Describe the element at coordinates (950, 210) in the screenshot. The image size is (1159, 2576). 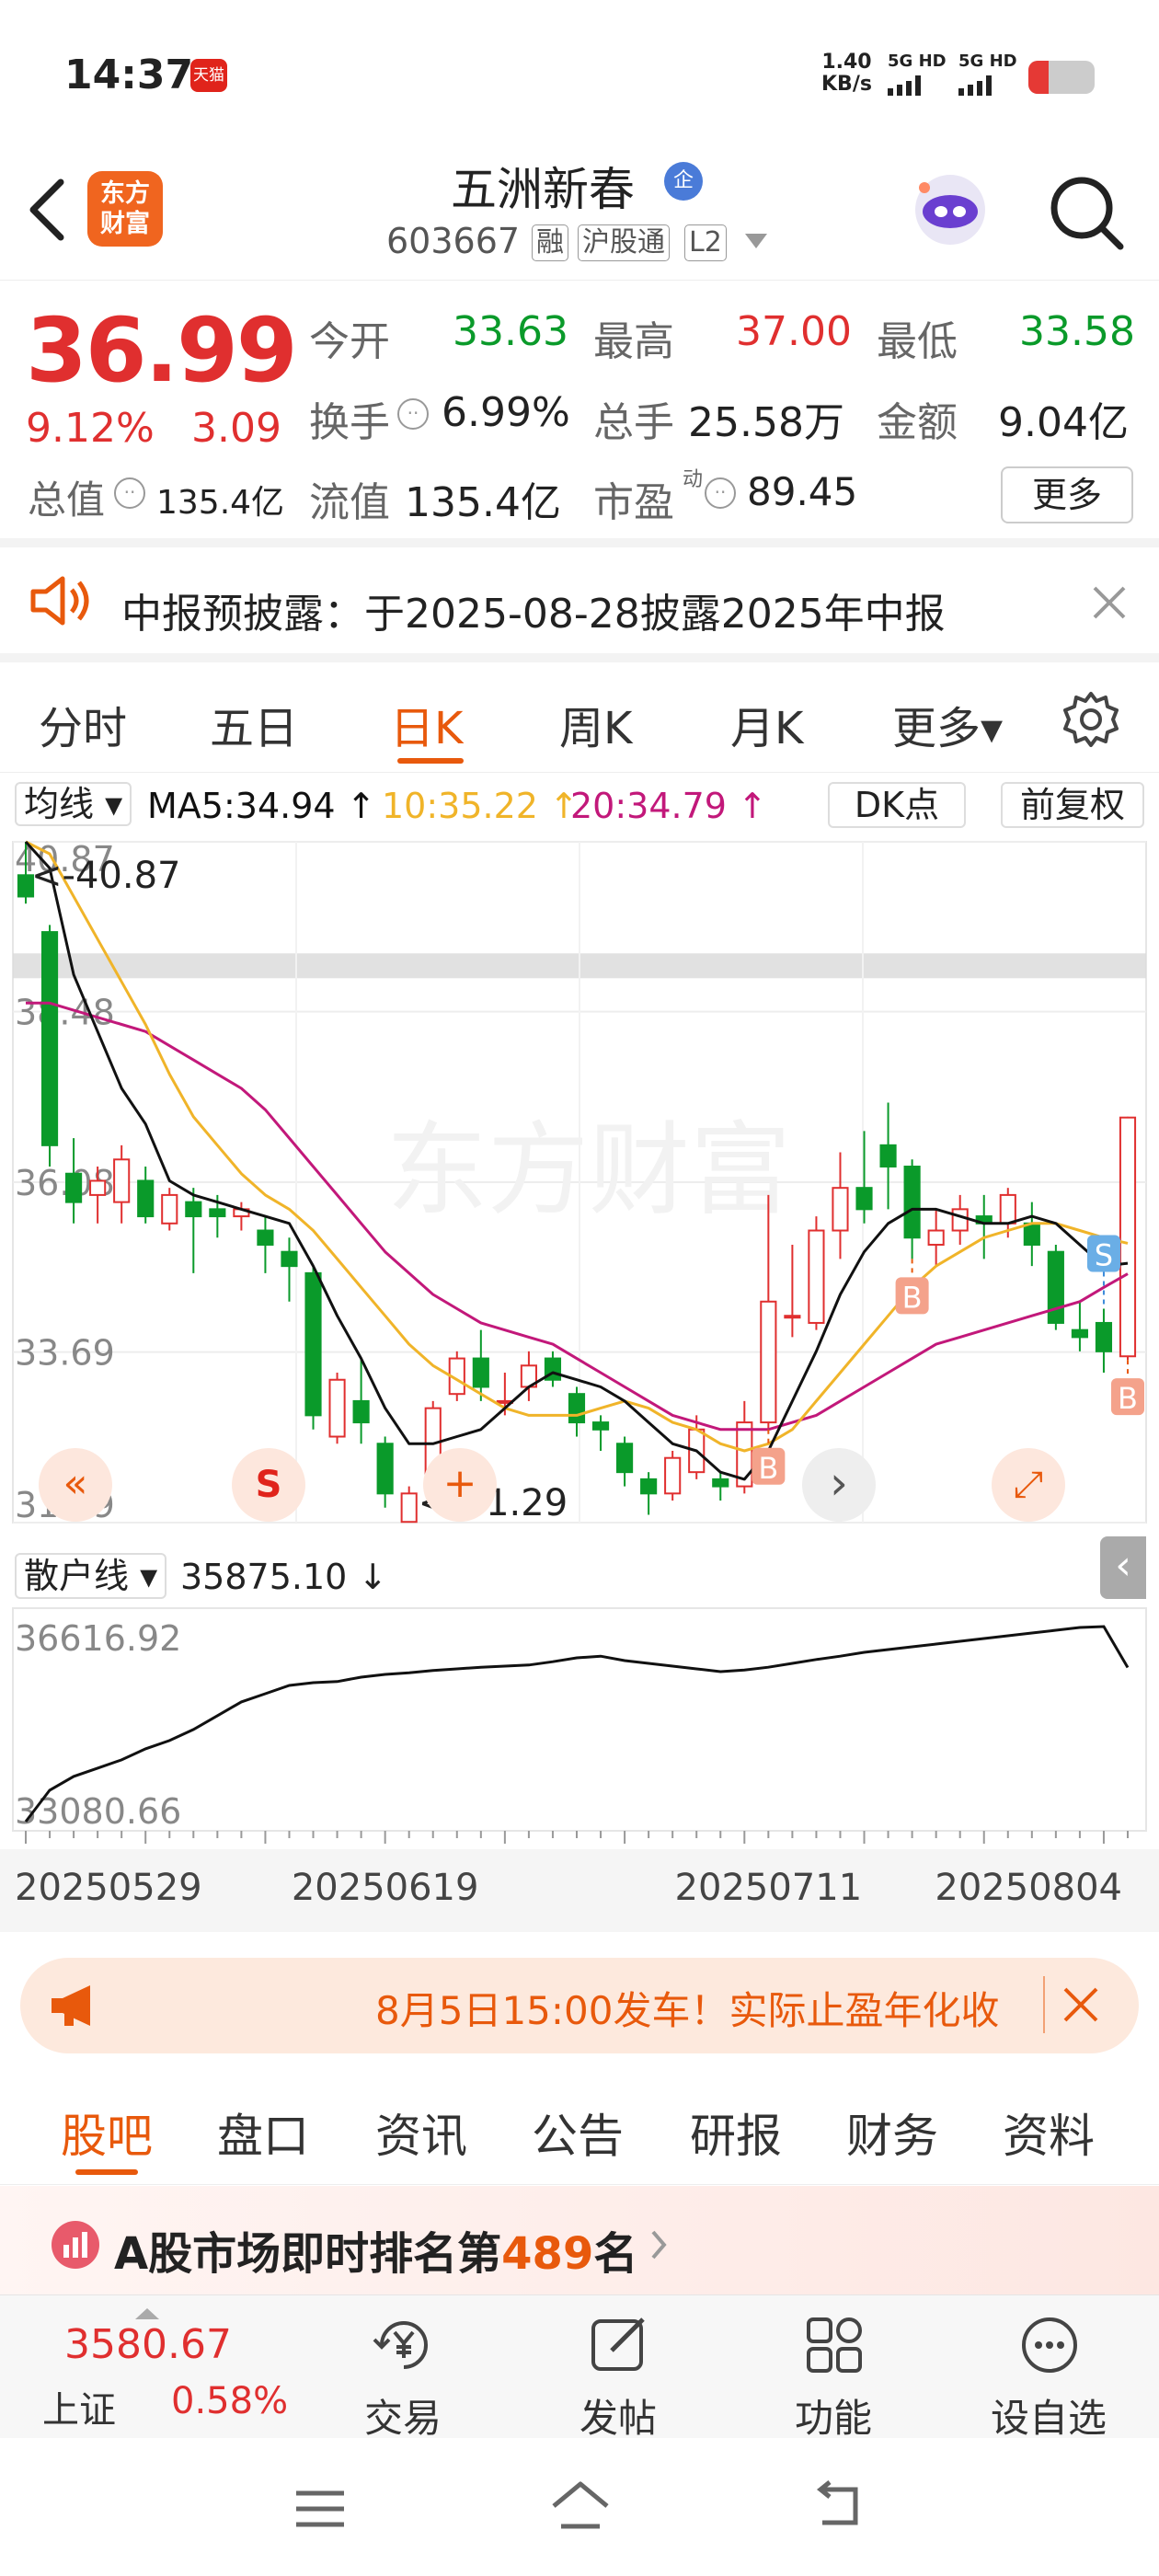
I see `robot-assistant-icon` at that location.